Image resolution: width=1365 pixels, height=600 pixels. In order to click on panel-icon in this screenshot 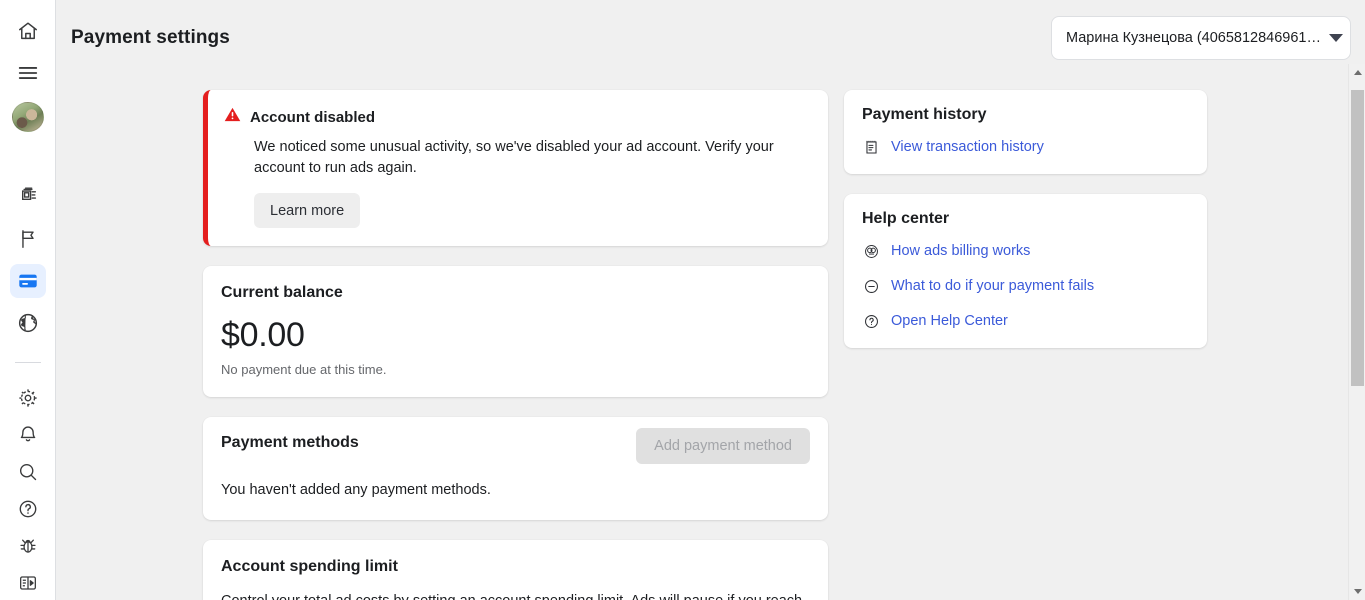, I will do `click(28, 583)`.